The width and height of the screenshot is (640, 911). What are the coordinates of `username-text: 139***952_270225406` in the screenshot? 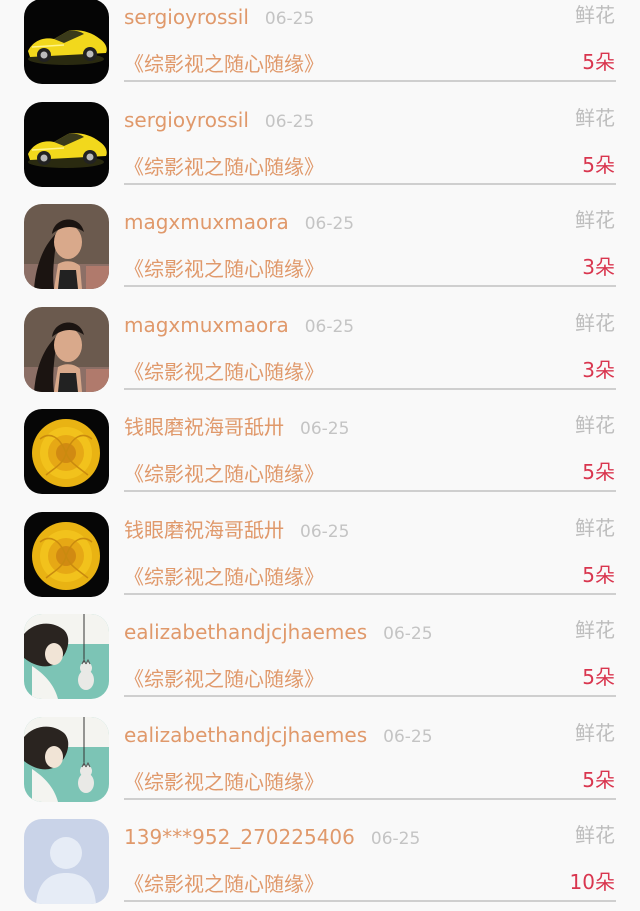 It's located at (239, 837).